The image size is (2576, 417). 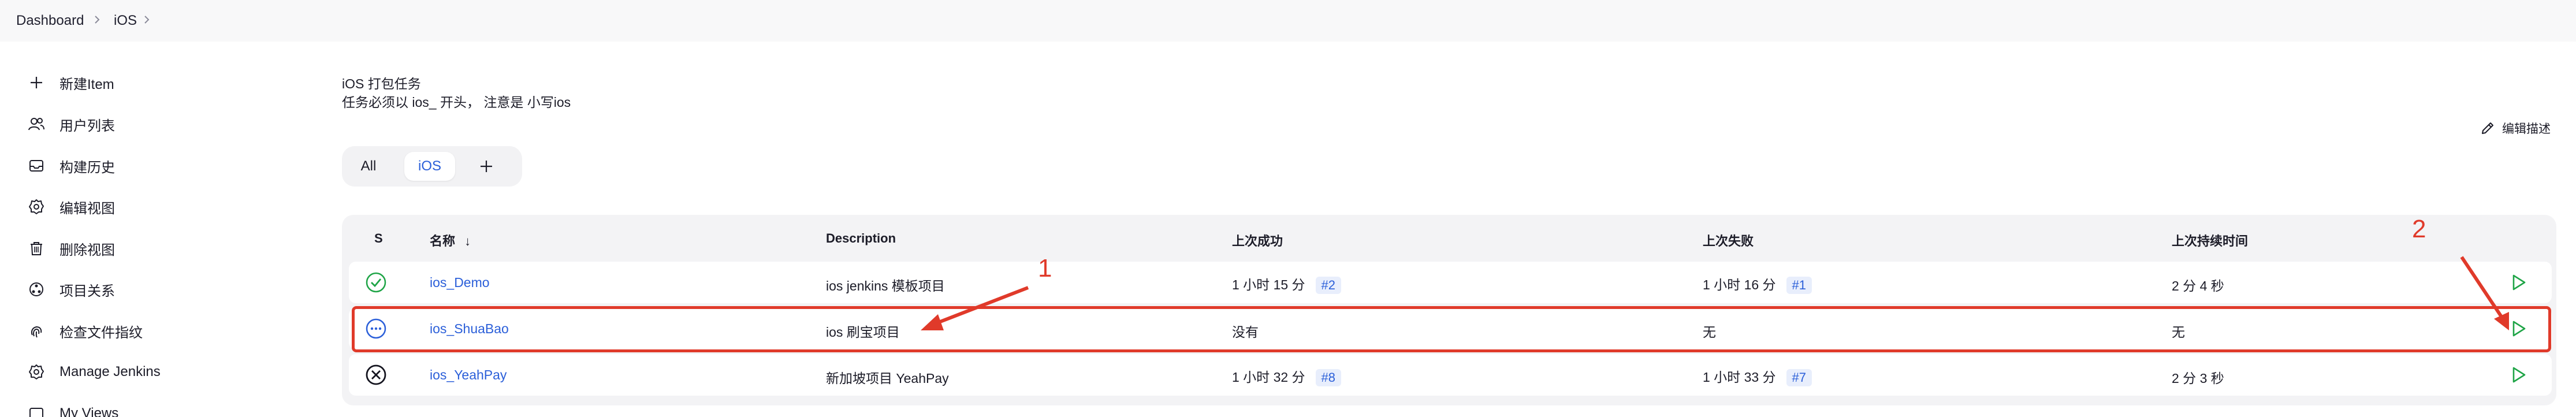 I want to click on tab-ios: iOS, so click(x=430, y=166).